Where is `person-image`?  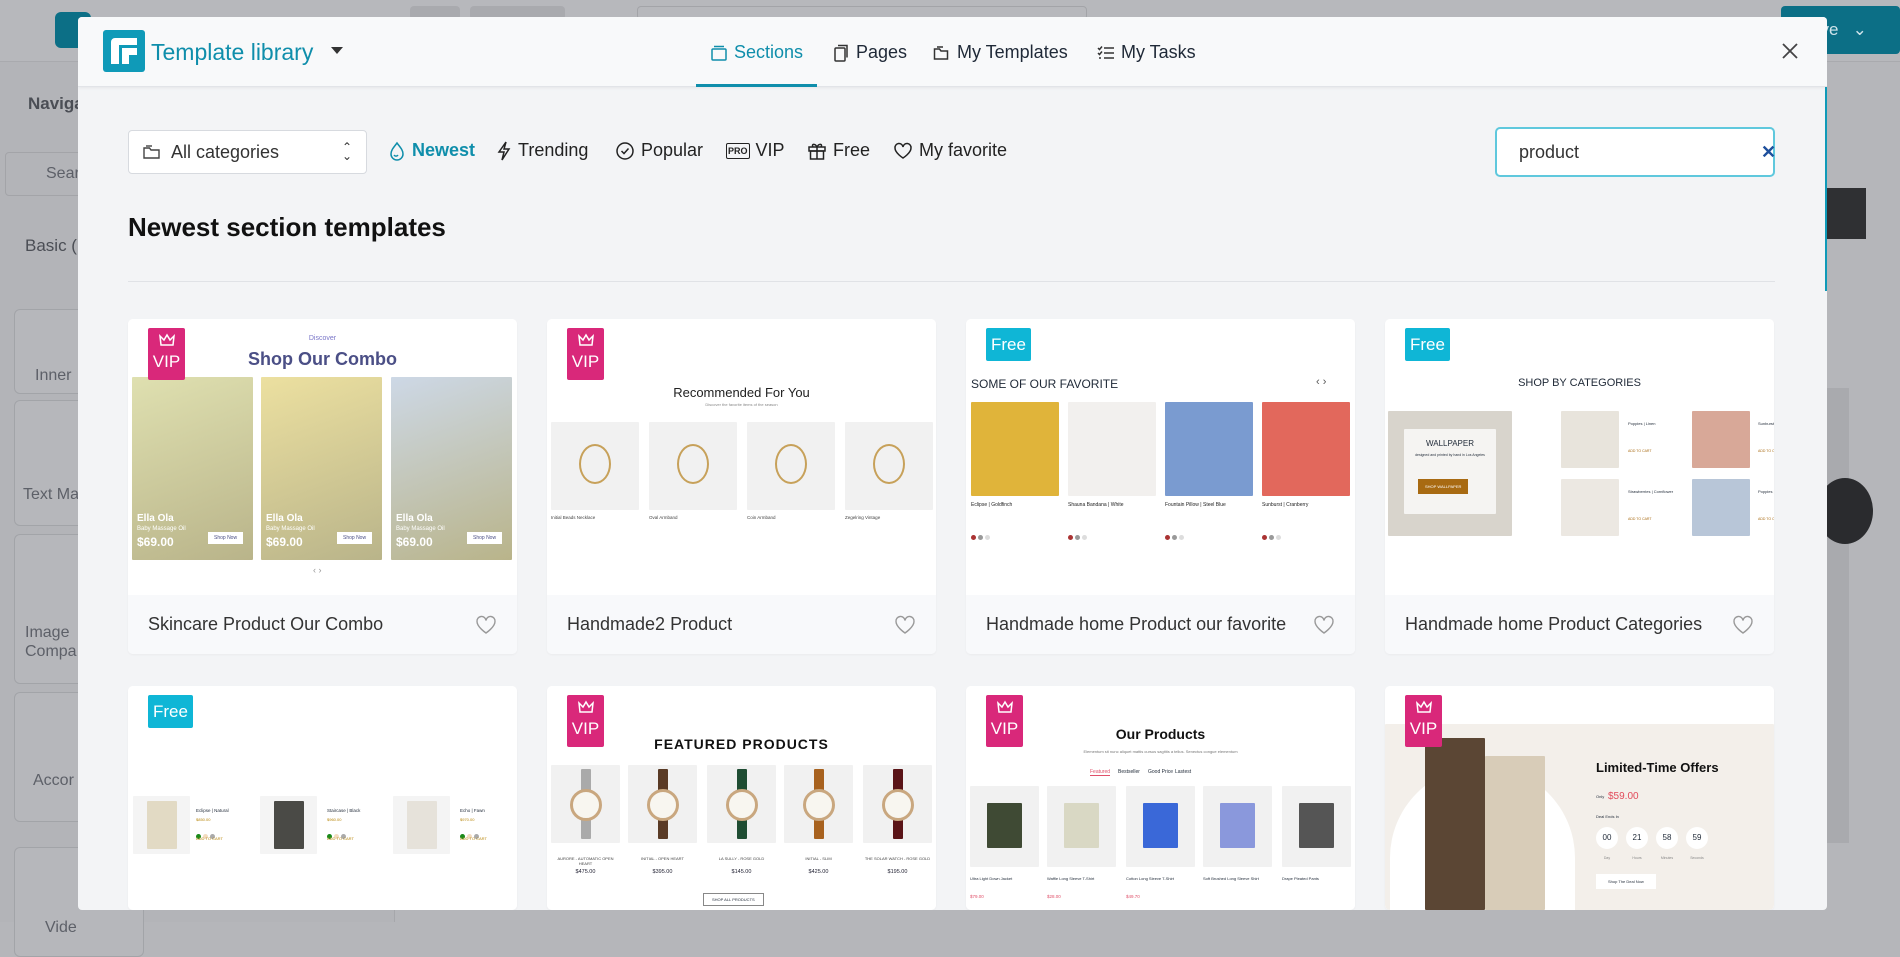
person-image is located at coordinates (1455, 824).